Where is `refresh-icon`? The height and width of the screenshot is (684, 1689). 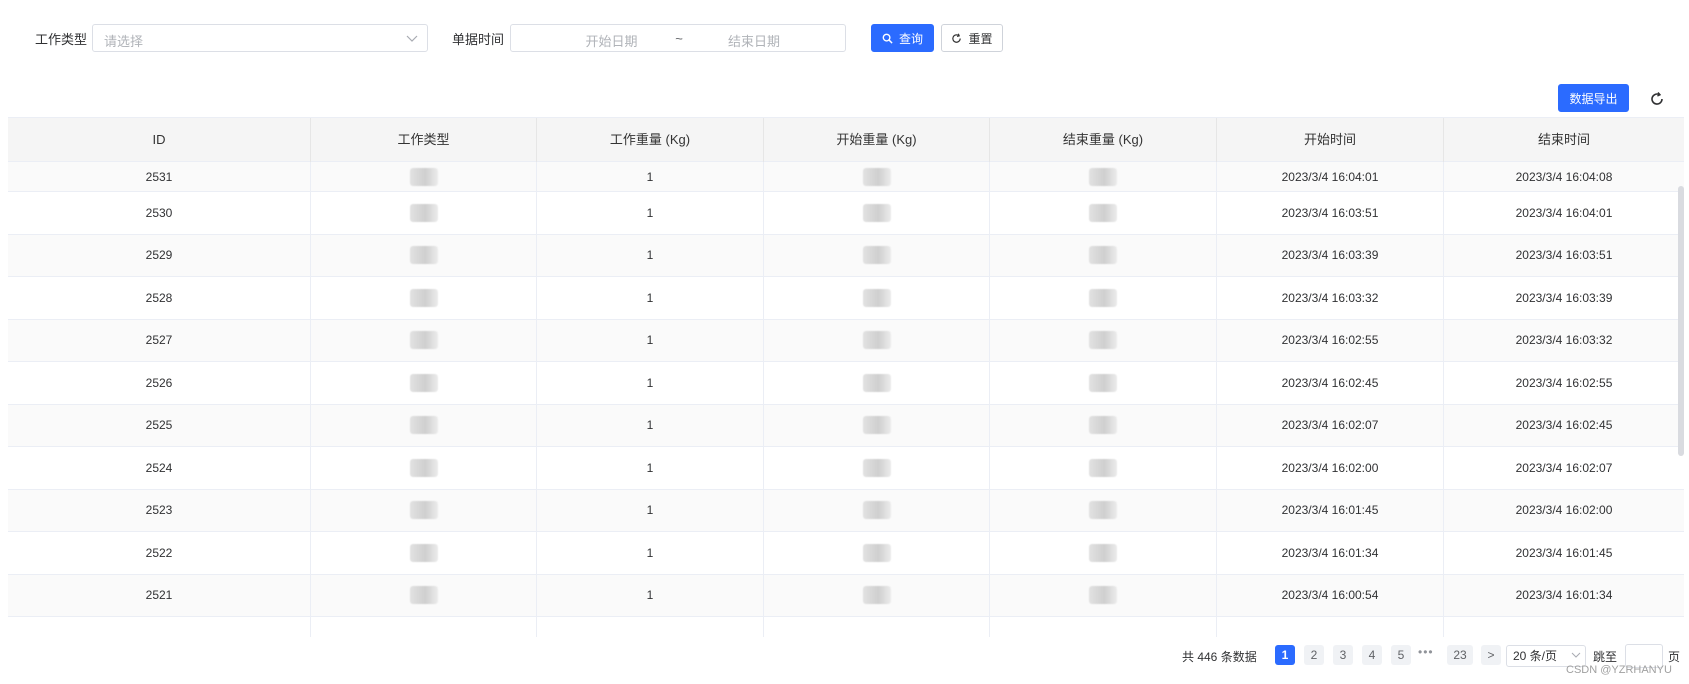 refresh-icon is located at coordinates (1657, 99).